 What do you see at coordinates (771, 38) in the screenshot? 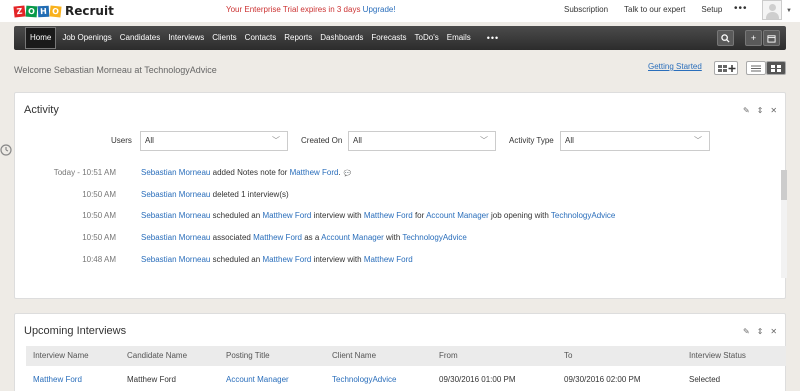
I see `calendar-icon` at bounding box center [771, 38].